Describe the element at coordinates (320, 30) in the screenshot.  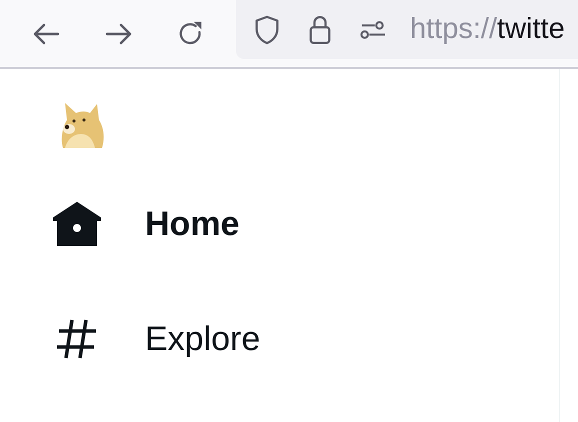
I see `lock-icon` at that location.